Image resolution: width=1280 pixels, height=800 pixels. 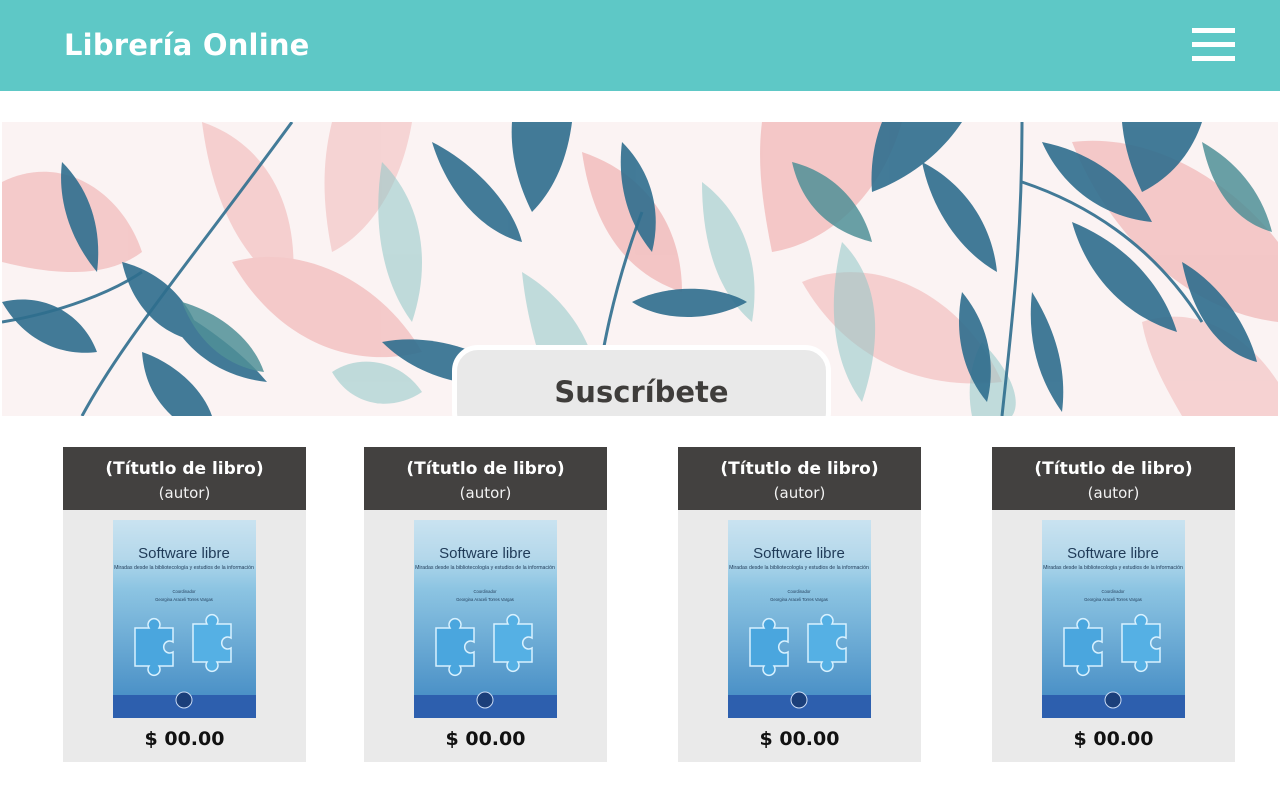 I want to click on subscribe-button: Suscríbete, so click(x=641, y=380).